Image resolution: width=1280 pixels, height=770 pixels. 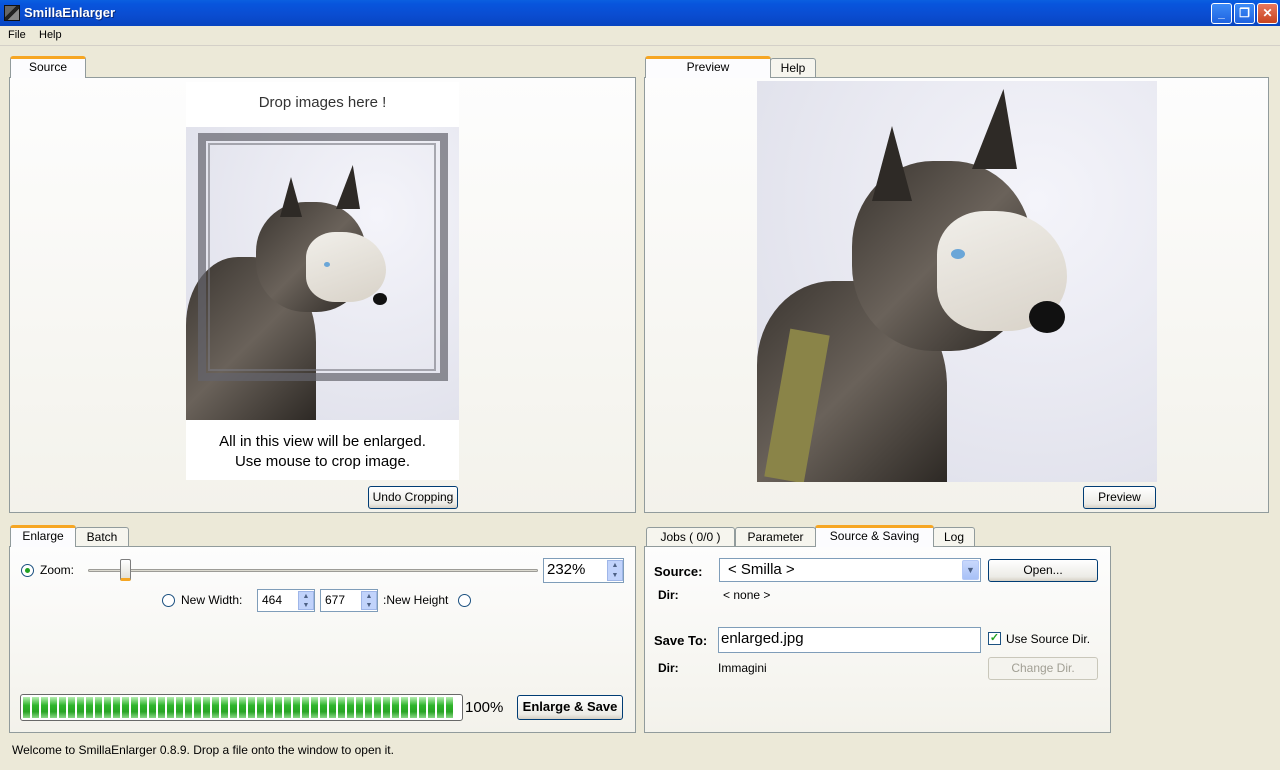 I want to click on zoom-slider-thumb, so click(x=125, y=570).